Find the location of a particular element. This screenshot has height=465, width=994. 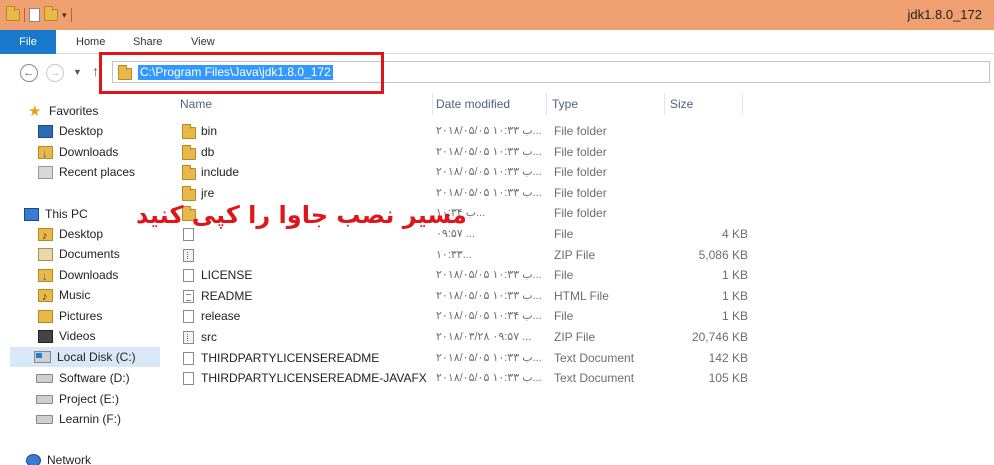

html-file-icon is located at coordinates (188, 296).